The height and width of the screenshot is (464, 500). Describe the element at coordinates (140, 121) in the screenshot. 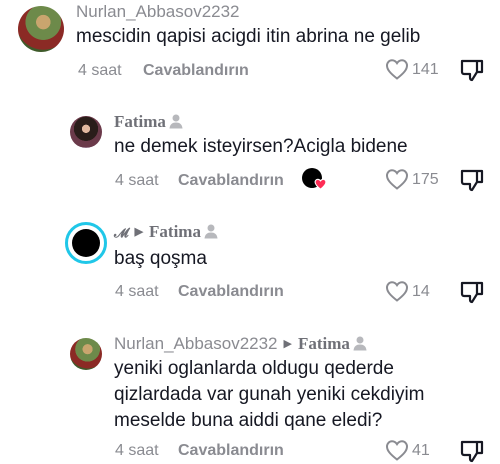

I see `comment-author-name: Fatima` at that location.